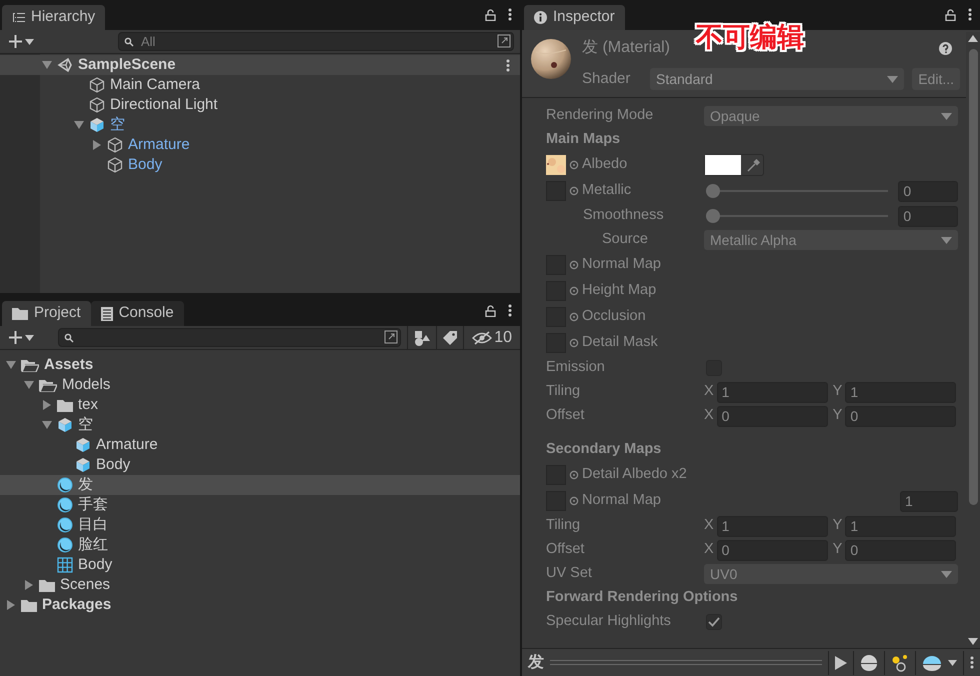  Describe the element at coordinates (973, 641) in the screenshot. I see `scroll-down-icon` at that location.